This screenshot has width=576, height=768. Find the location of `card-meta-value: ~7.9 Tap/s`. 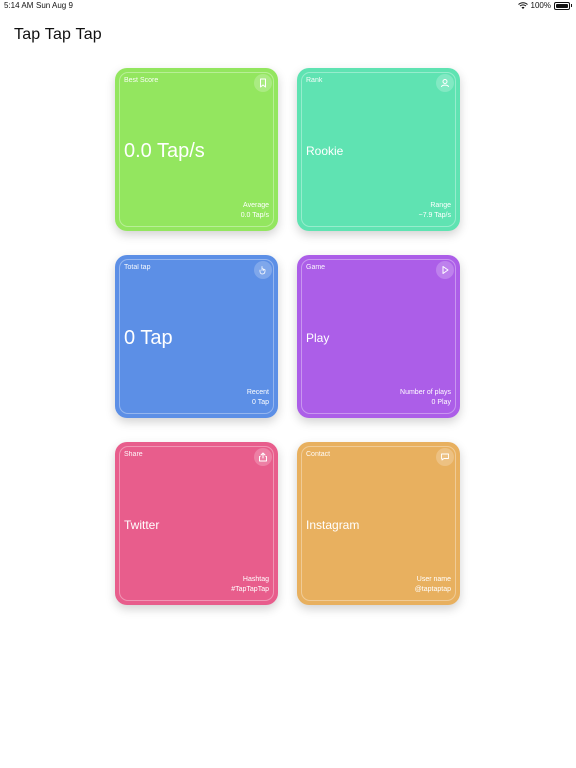

card-meta-value: ~7.9 Tap/s is located at coordinates (434, 215).